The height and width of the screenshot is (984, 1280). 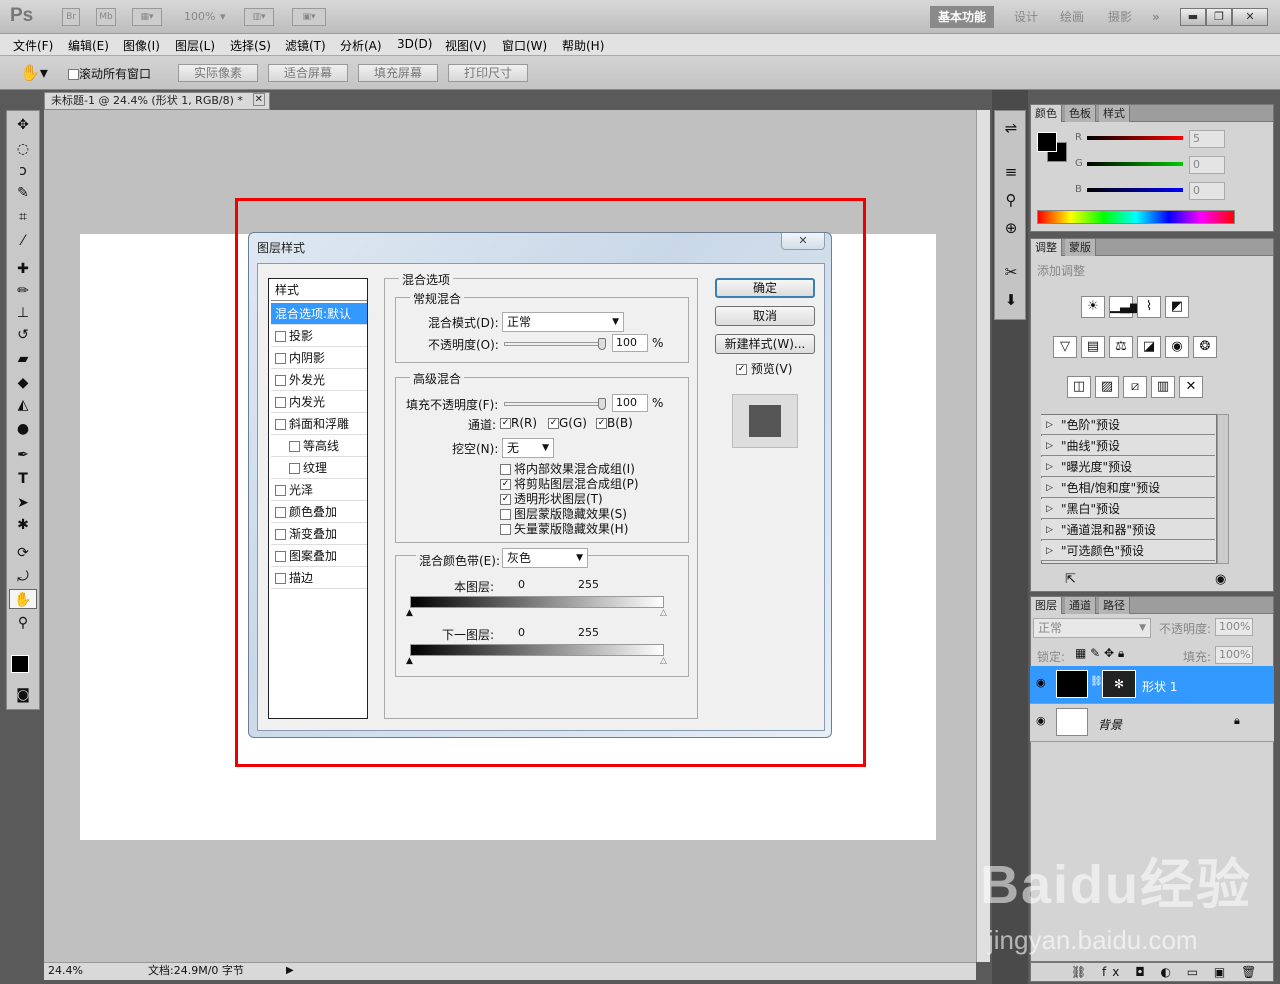 I want to click on style-item: 等高线, so click(x=319, y=446).